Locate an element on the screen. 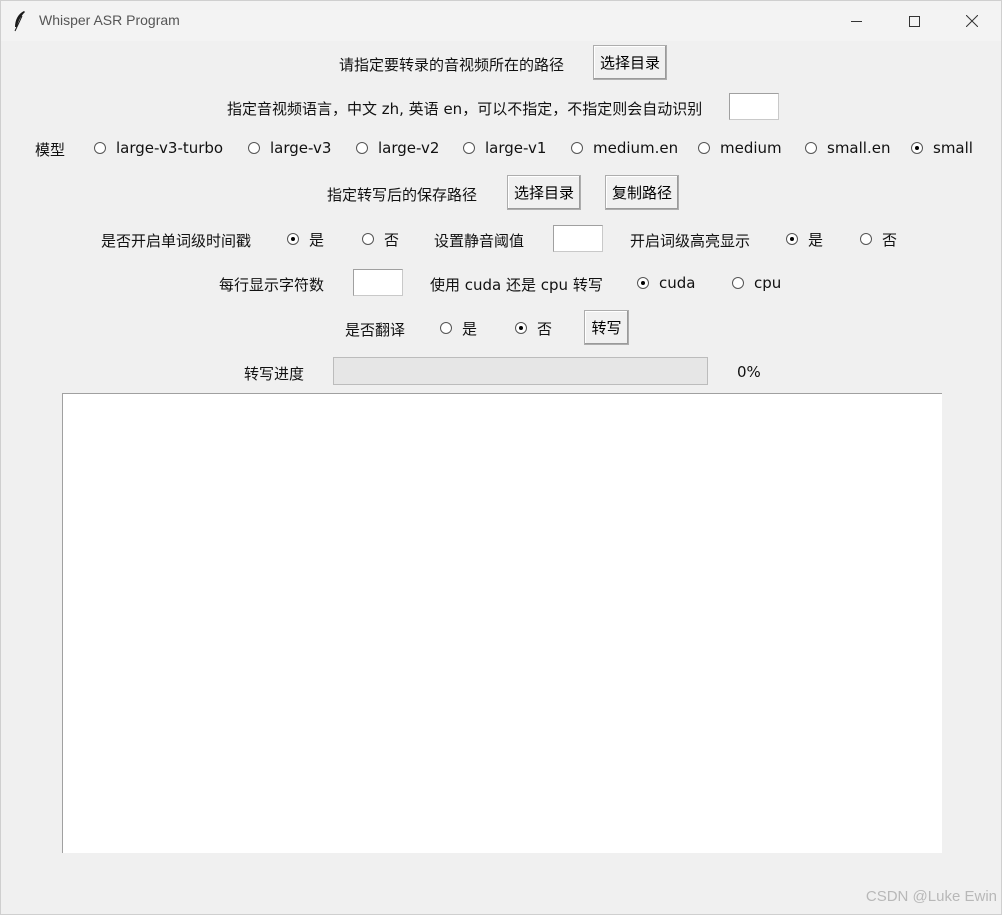 This screenshot has height=915, width=1002. radio-label: large-v2 is located at coordinates (409, 148).